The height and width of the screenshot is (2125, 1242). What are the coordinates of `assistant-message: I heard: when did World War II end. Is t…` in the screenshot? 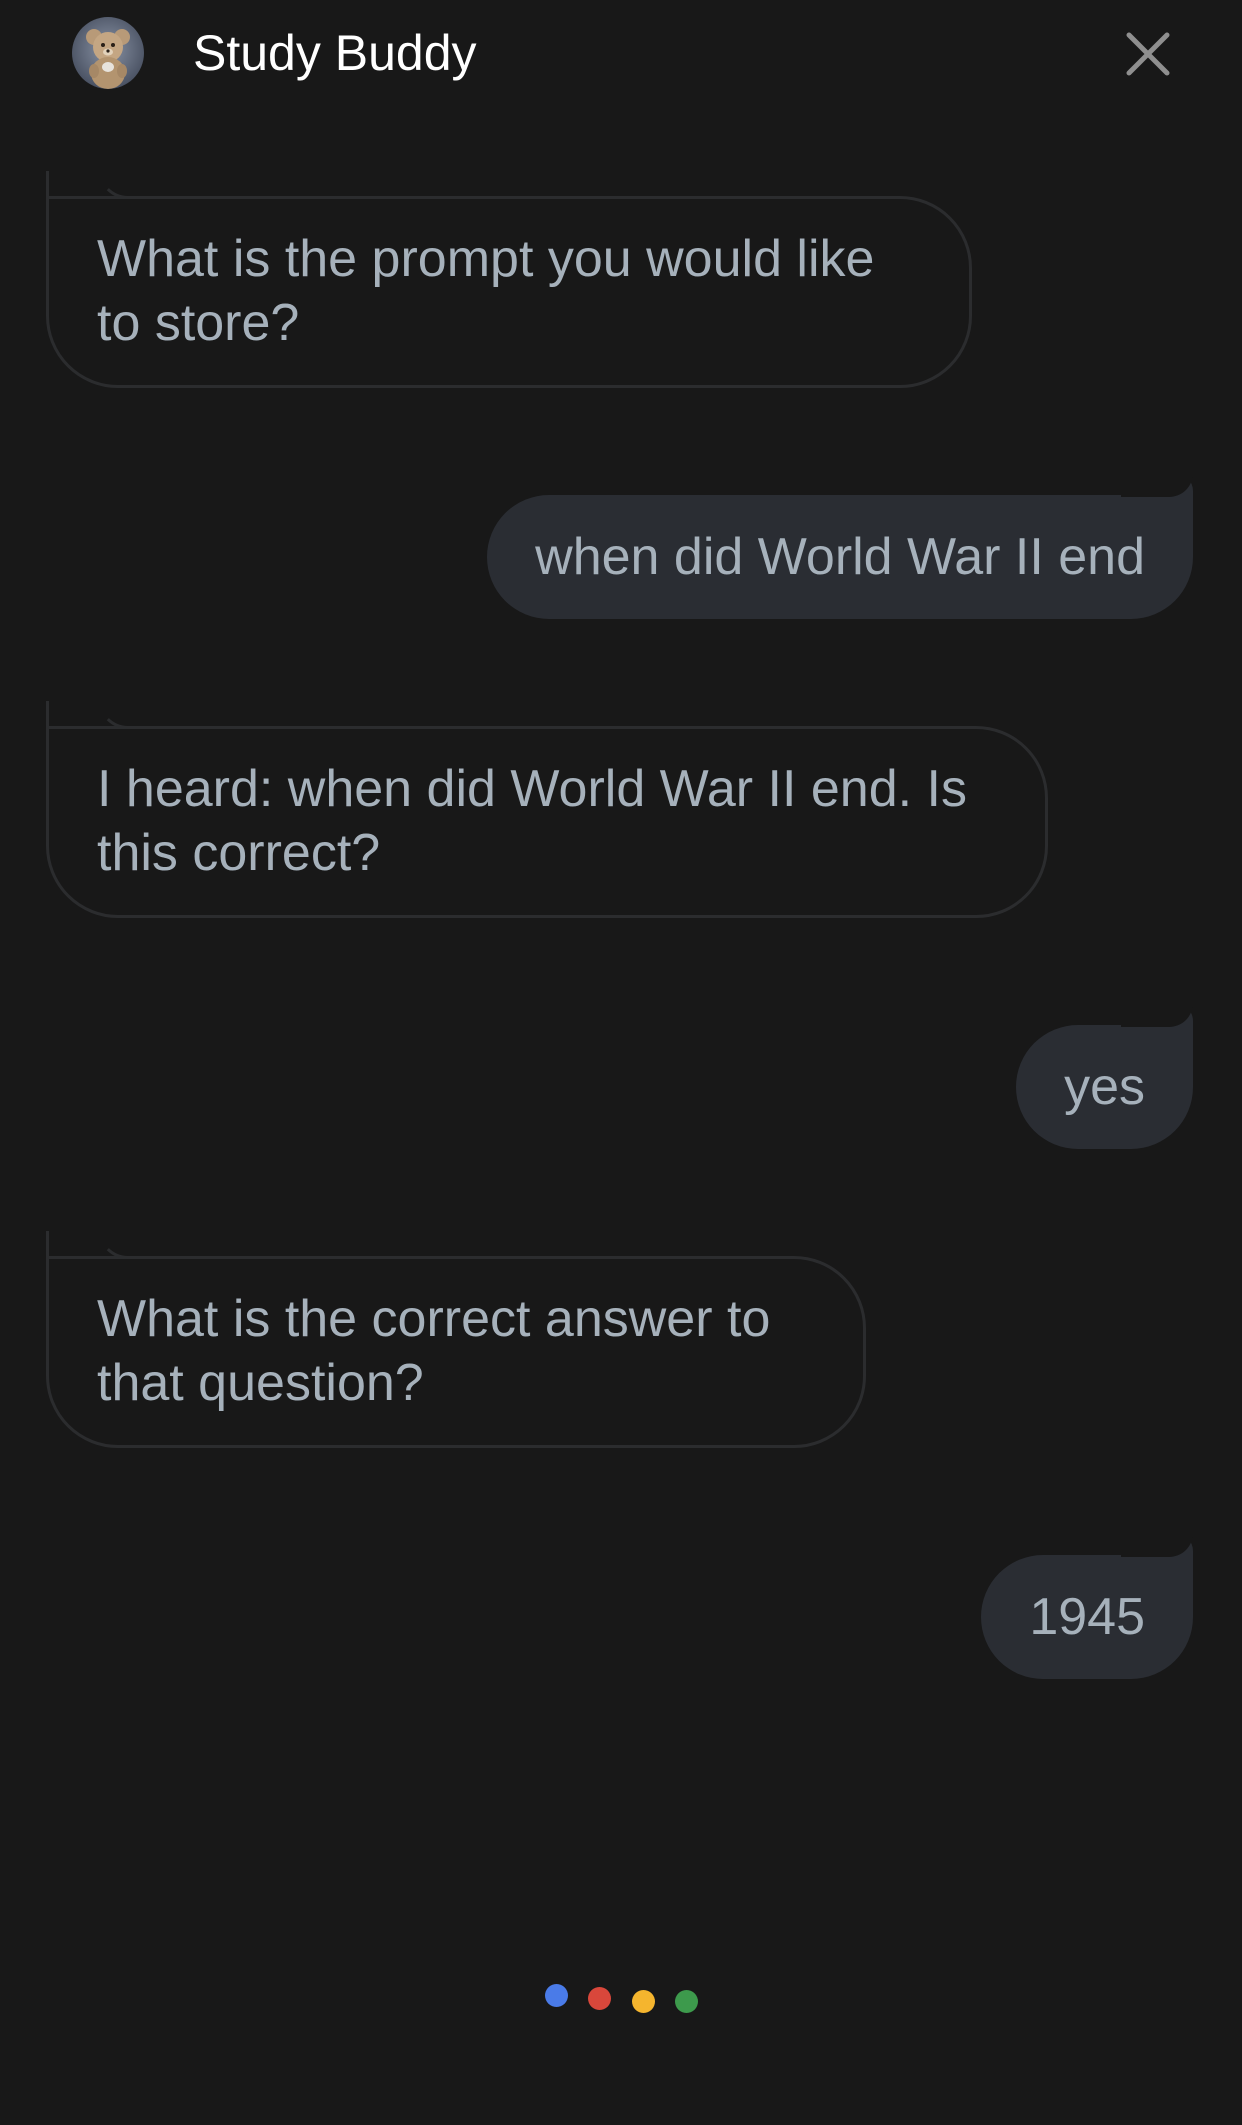 It's located at (547, 809).